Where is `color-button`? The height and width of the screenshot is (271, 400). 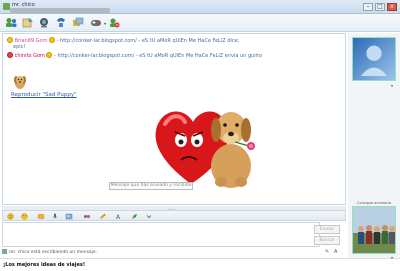 color-button is located at coordinates (135, 216).